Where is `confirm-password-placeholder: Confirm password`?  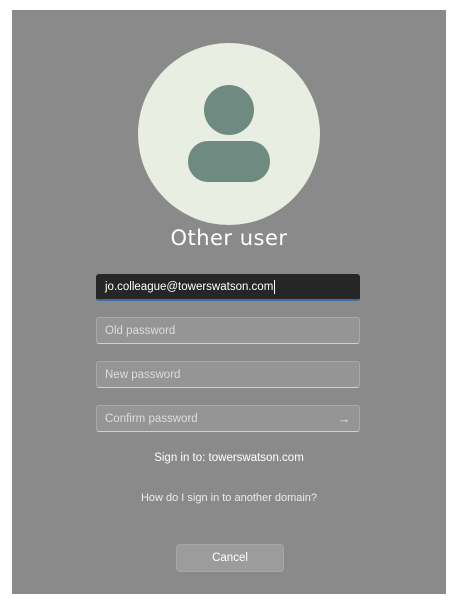
confirm-password-placeholder: Confirm password is located at coordinates (151, 418).